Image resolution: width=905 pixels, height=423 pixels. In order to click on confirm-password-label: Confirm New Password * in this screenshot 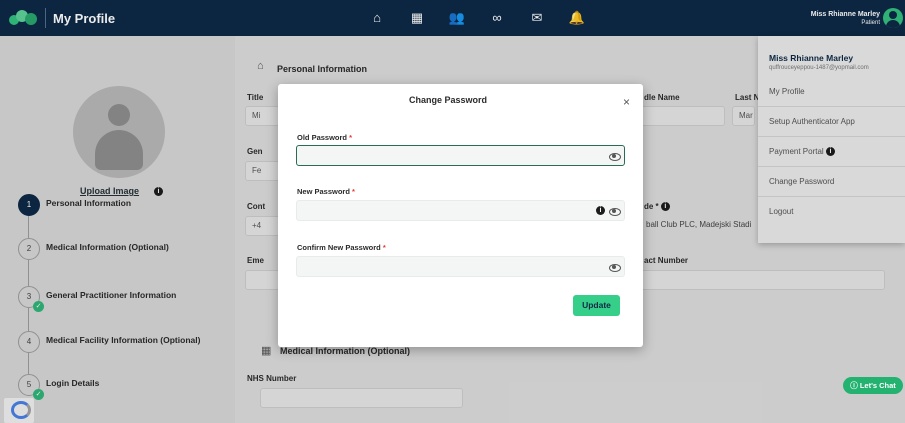, I will do `click(341, 247)`.